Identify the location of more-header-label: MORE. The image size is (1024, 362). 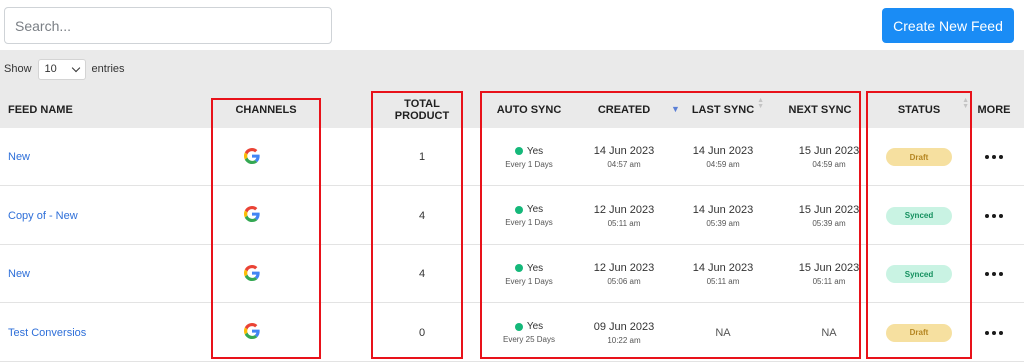
(994, 110).